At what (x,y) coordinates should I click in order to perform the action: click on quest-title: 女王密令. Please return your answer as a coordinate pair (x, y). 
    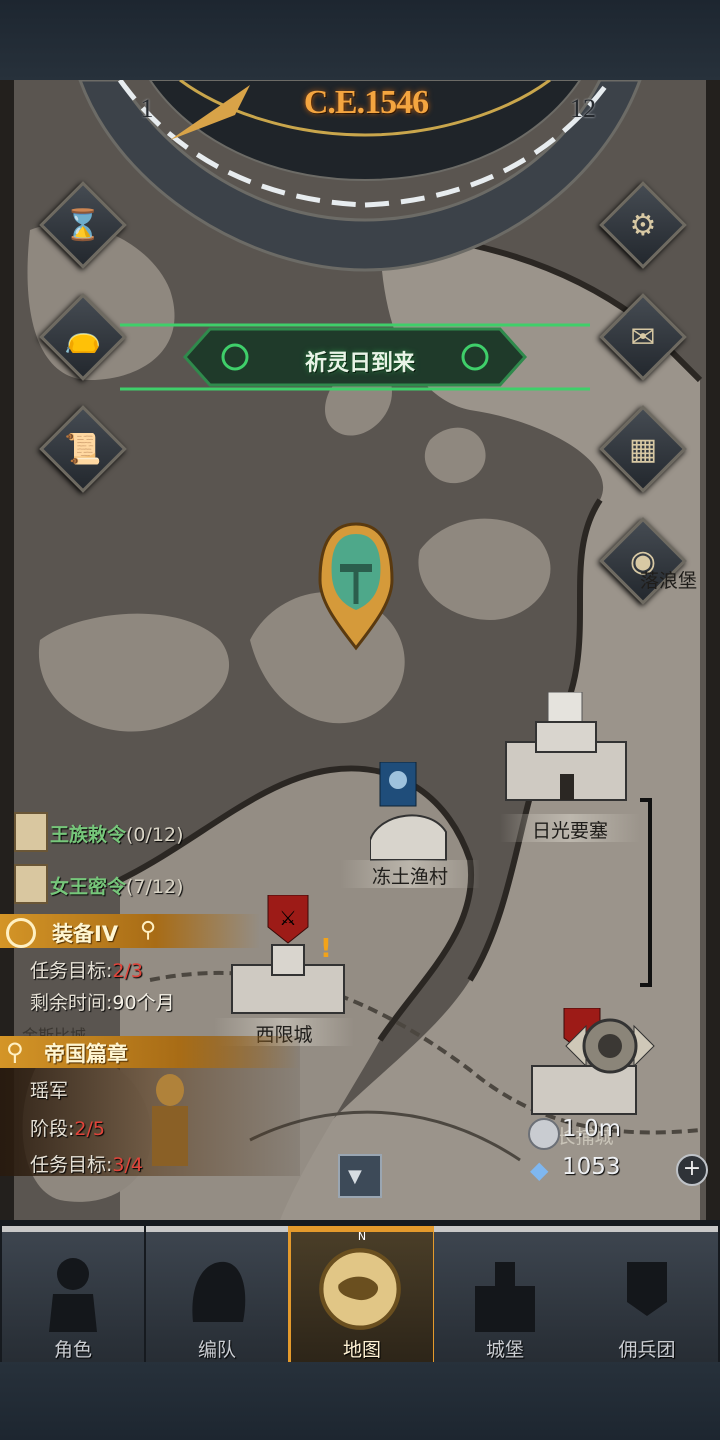
    Looking at the image, I should click on (88, 887).